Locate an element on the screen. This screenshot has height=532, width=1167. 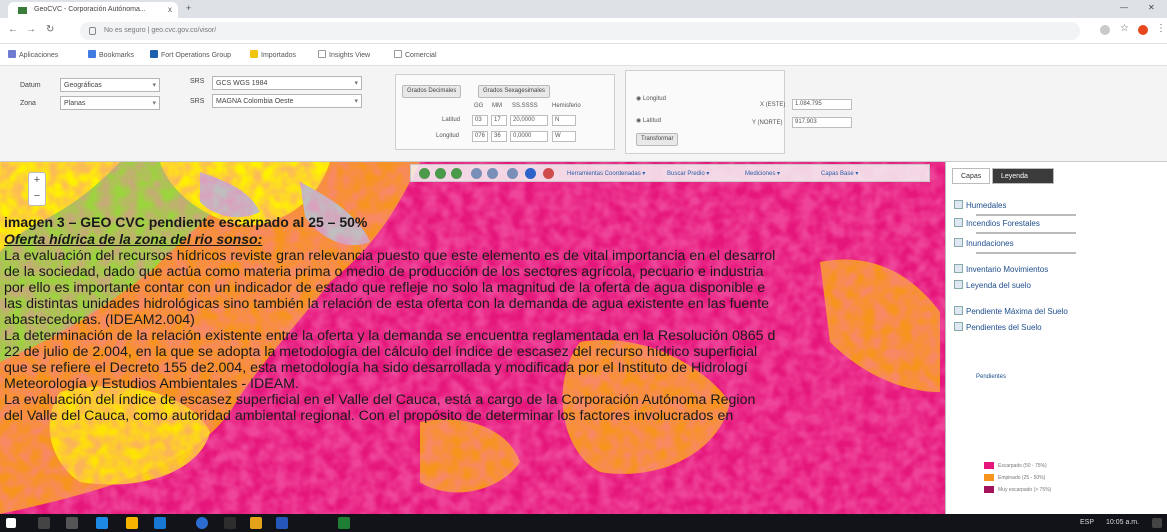
legend-label: Empinado (25 - 50%) is located at coordinates (1022, 478).